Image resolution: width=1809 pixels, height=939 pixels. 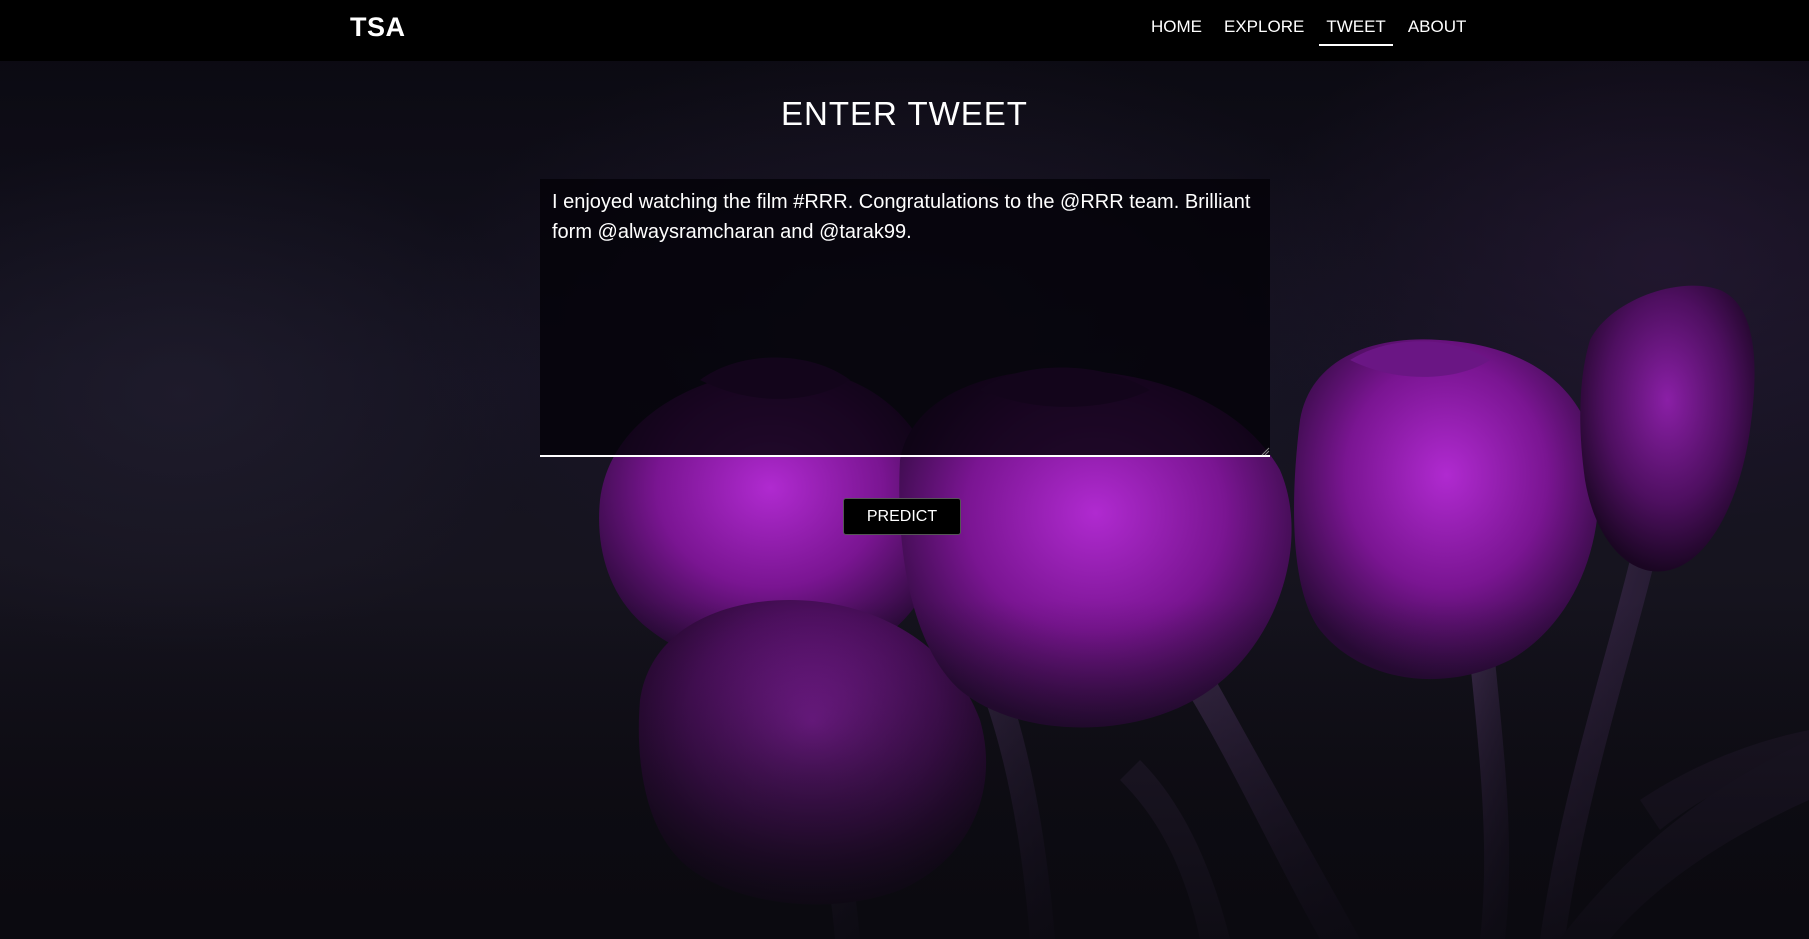 What do you see at coordinates (1356, 23) in the screenshot?
I see `nav-item-tweet: TWEET` at bounding box center [1356, 23].